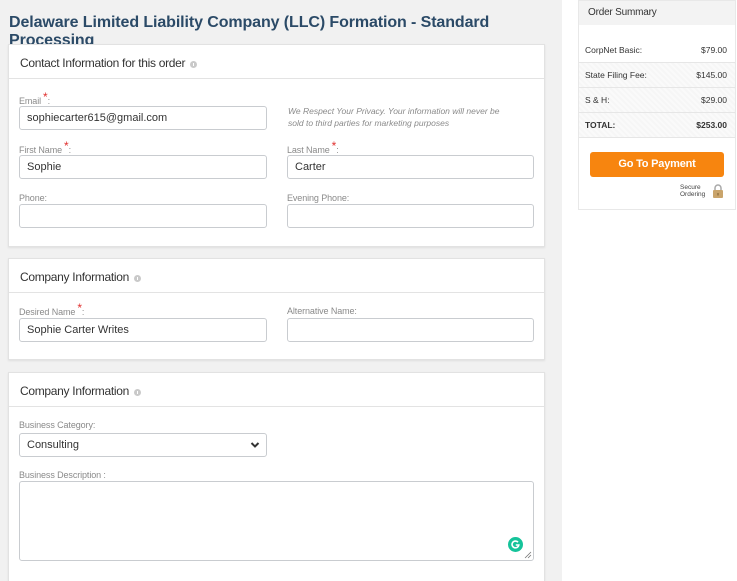  I want to click on email-field: sophiecarter615@gmail.com, so click(143, 118).